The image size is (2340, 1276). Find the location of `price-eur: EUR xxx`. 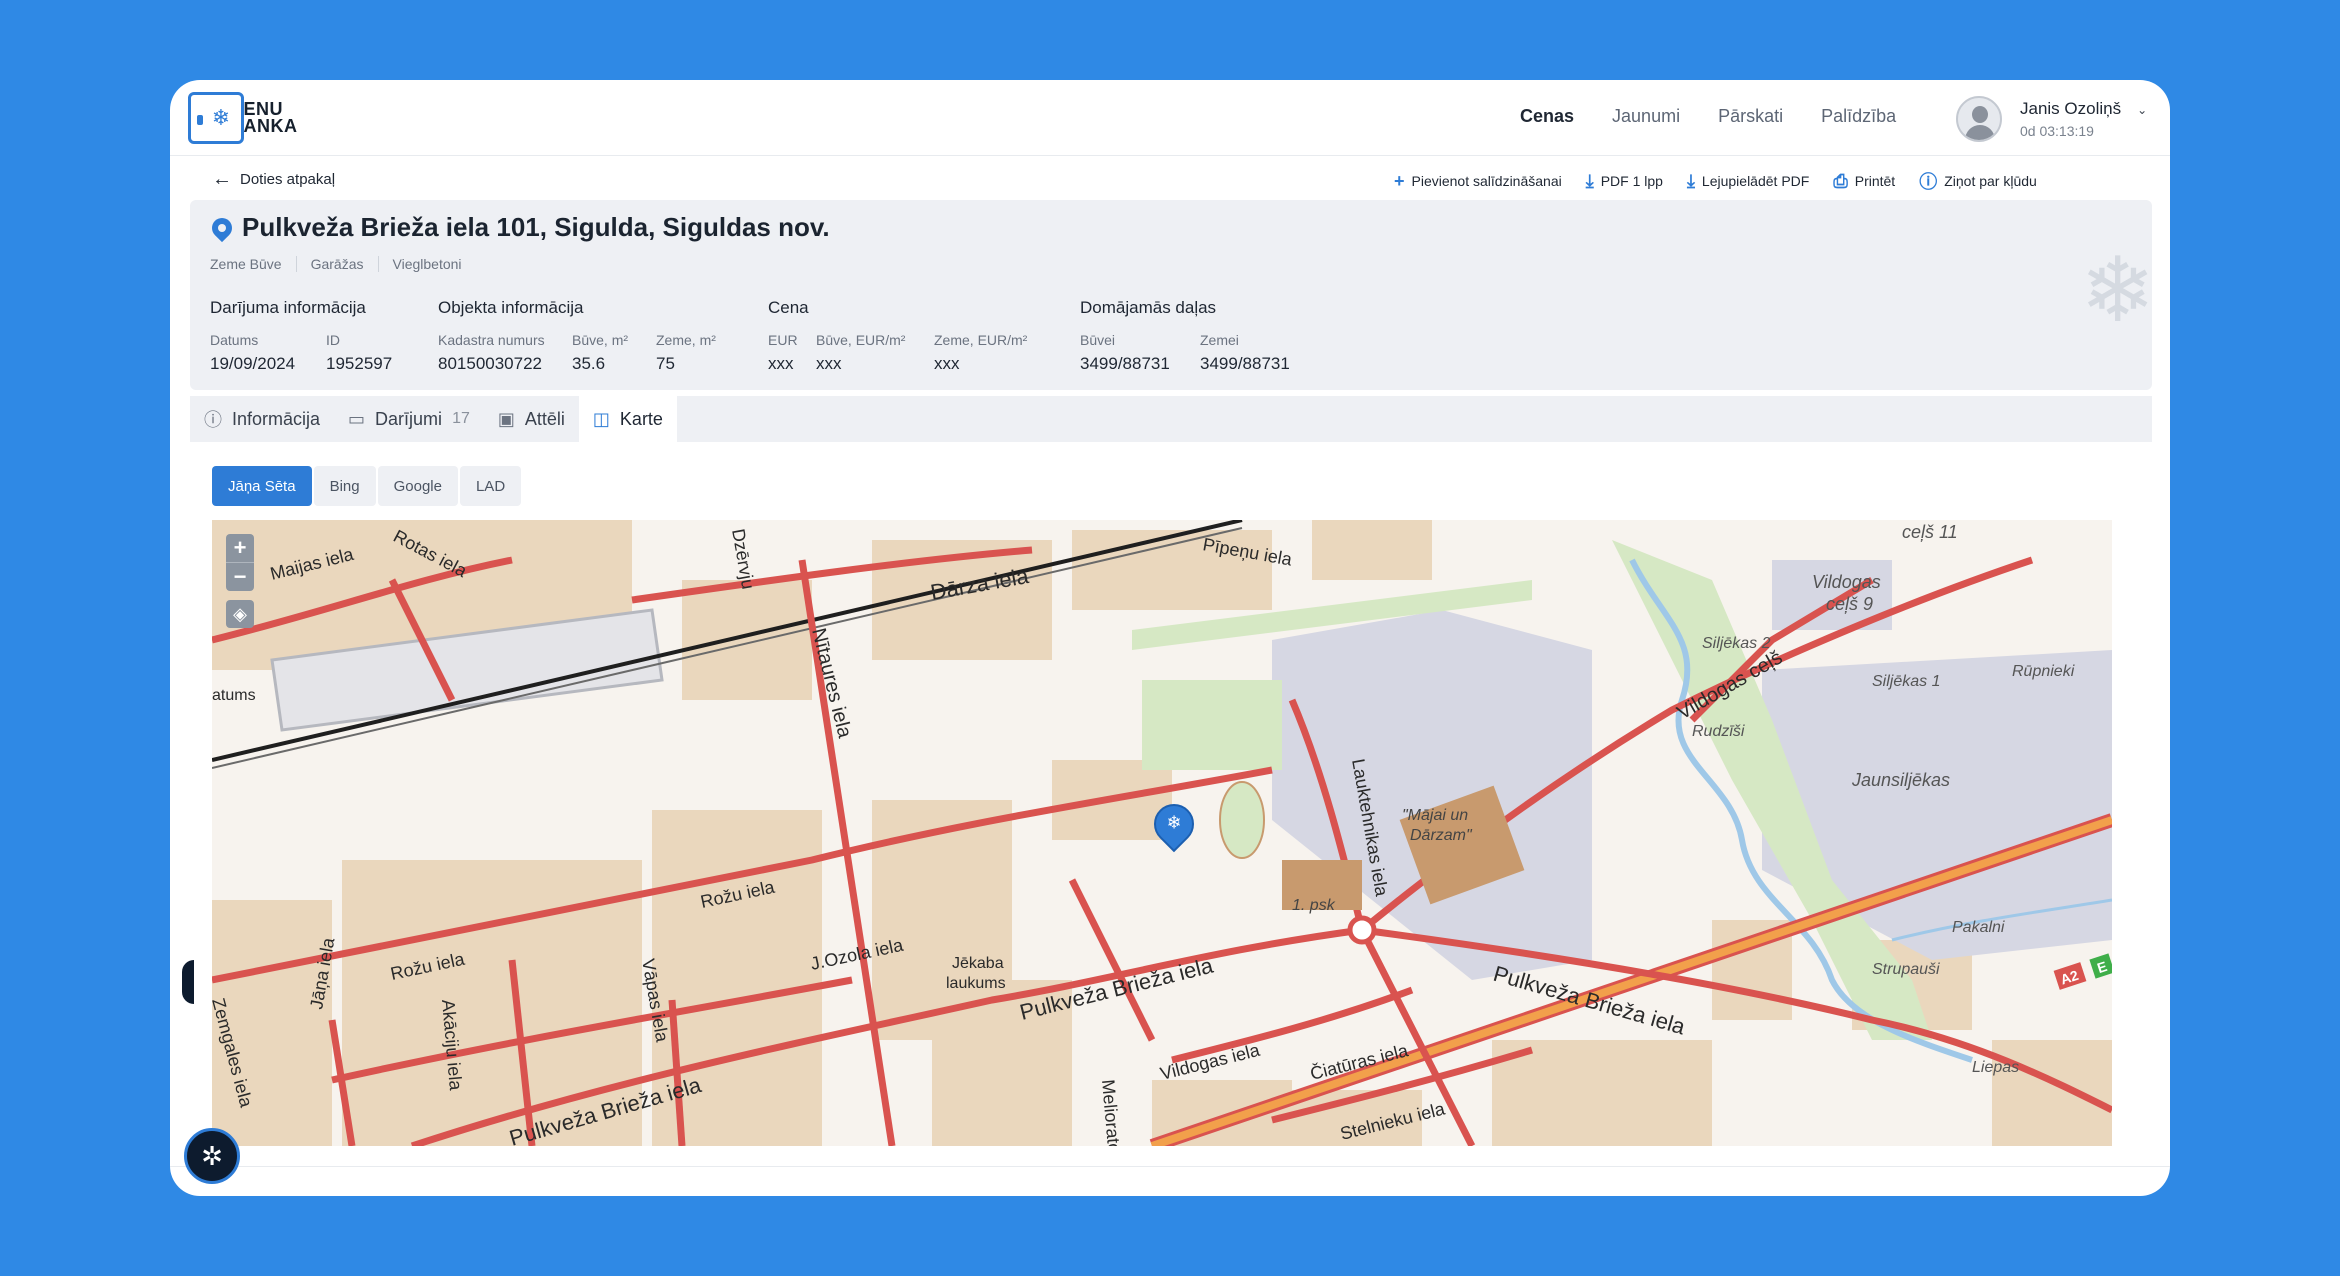

price-eur: EUR xxx is located at coordinates (783, 352).